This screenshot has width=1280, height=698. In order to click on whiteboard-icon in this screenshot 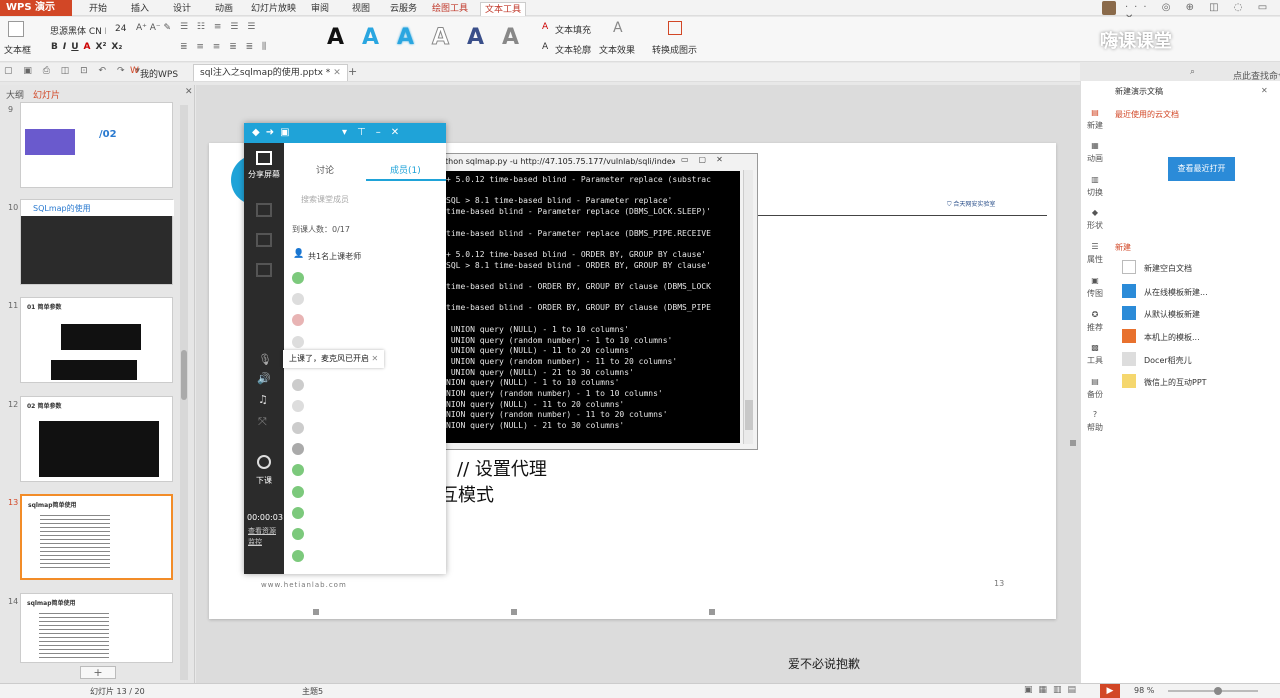, I will do `click(264, 210)`.